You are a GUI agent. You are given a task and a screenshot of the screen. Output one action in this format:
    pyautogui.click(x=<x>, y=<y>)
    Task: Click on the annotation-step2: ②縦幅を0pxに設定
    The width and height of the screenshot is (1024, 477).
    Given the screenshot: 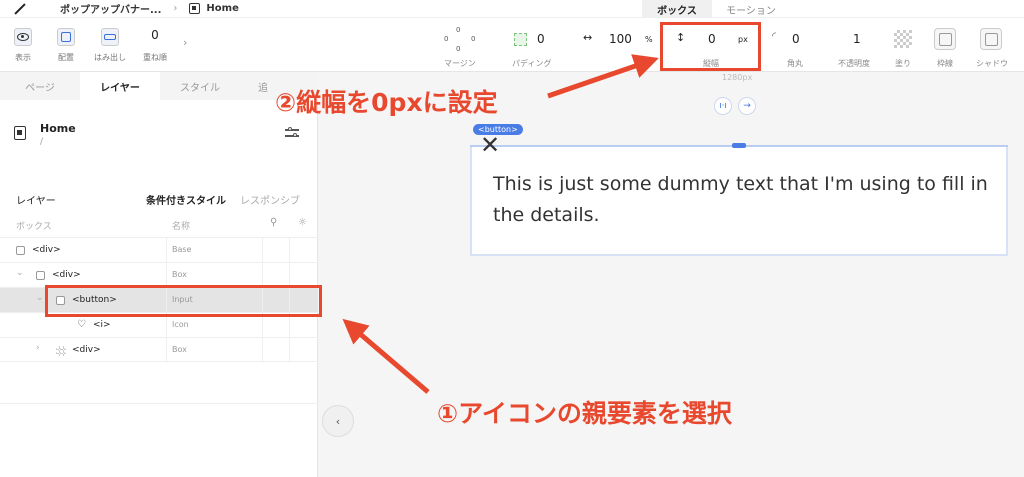 What is the action you would take?
    pyautogui.click(x=386, y=102)
    